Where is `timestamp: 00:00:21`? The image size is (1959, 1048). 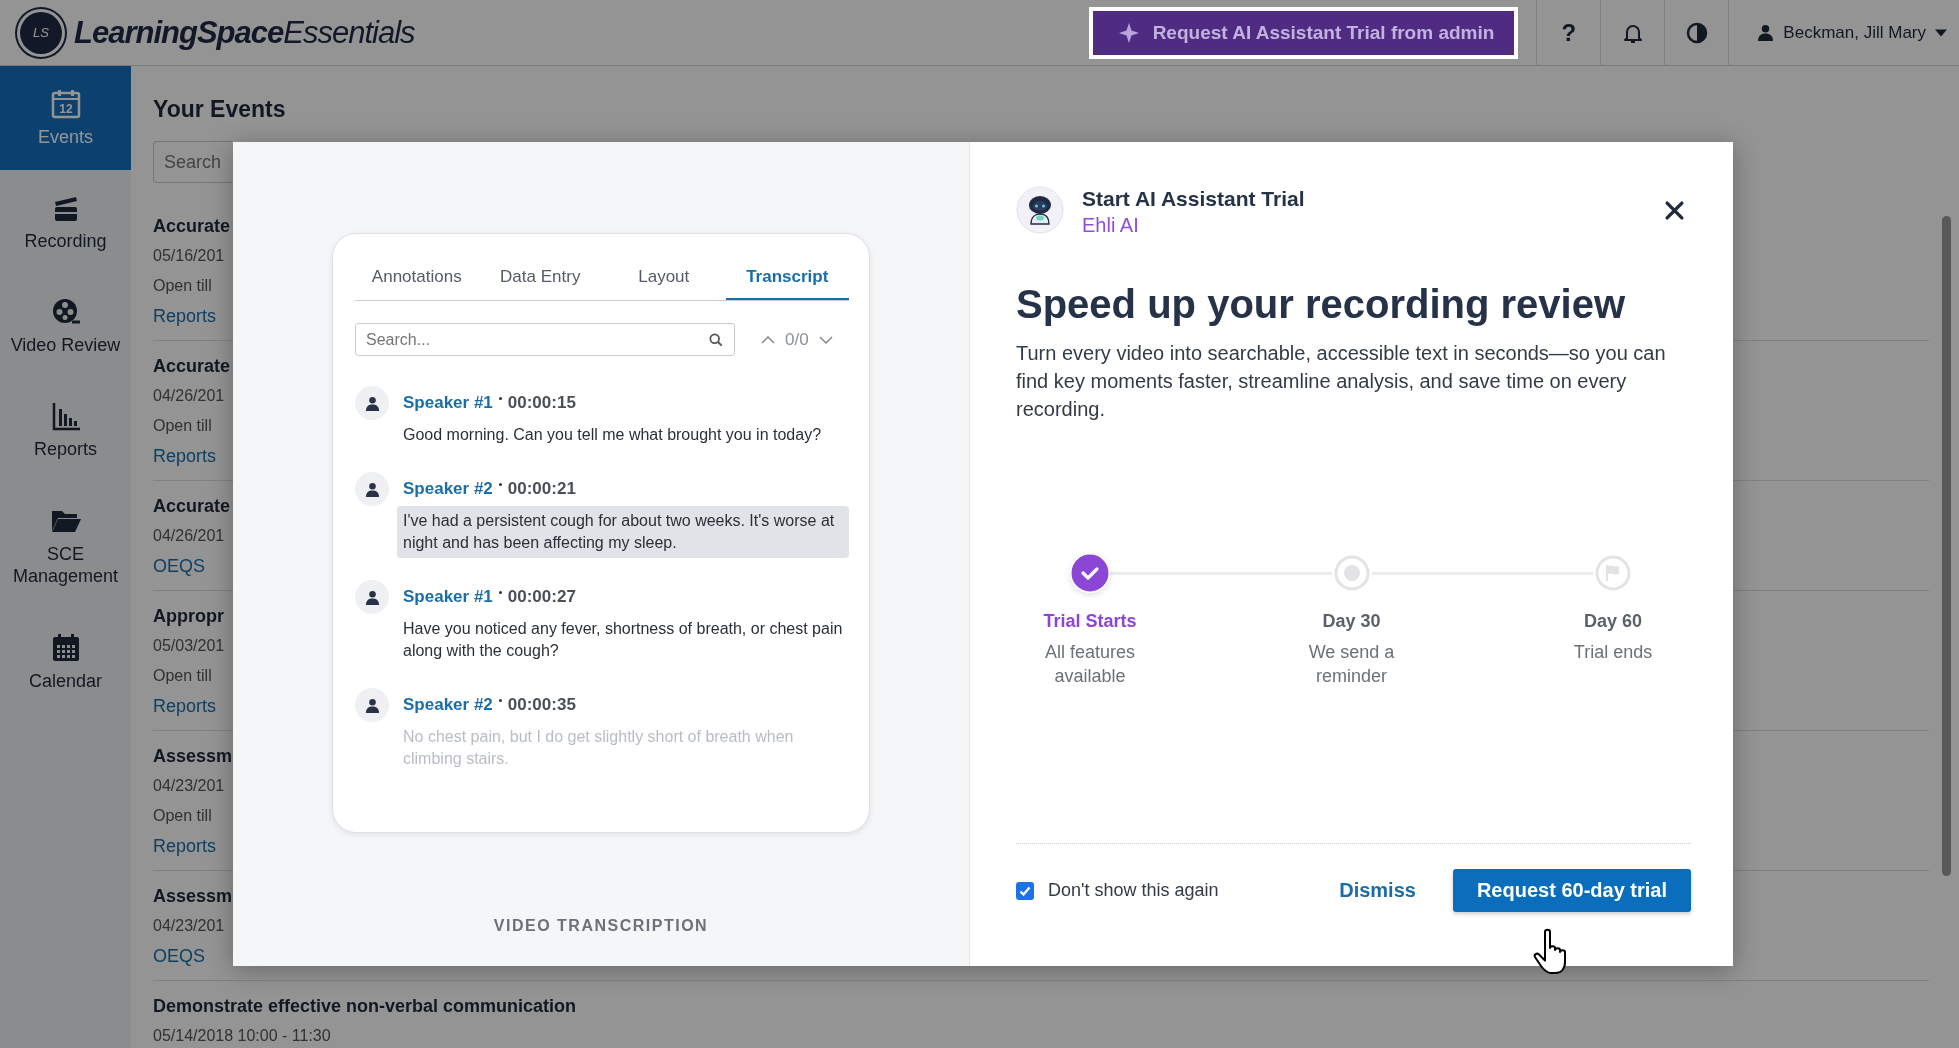
timestamp: 00:00:21 is located at coordinates (541, 489).